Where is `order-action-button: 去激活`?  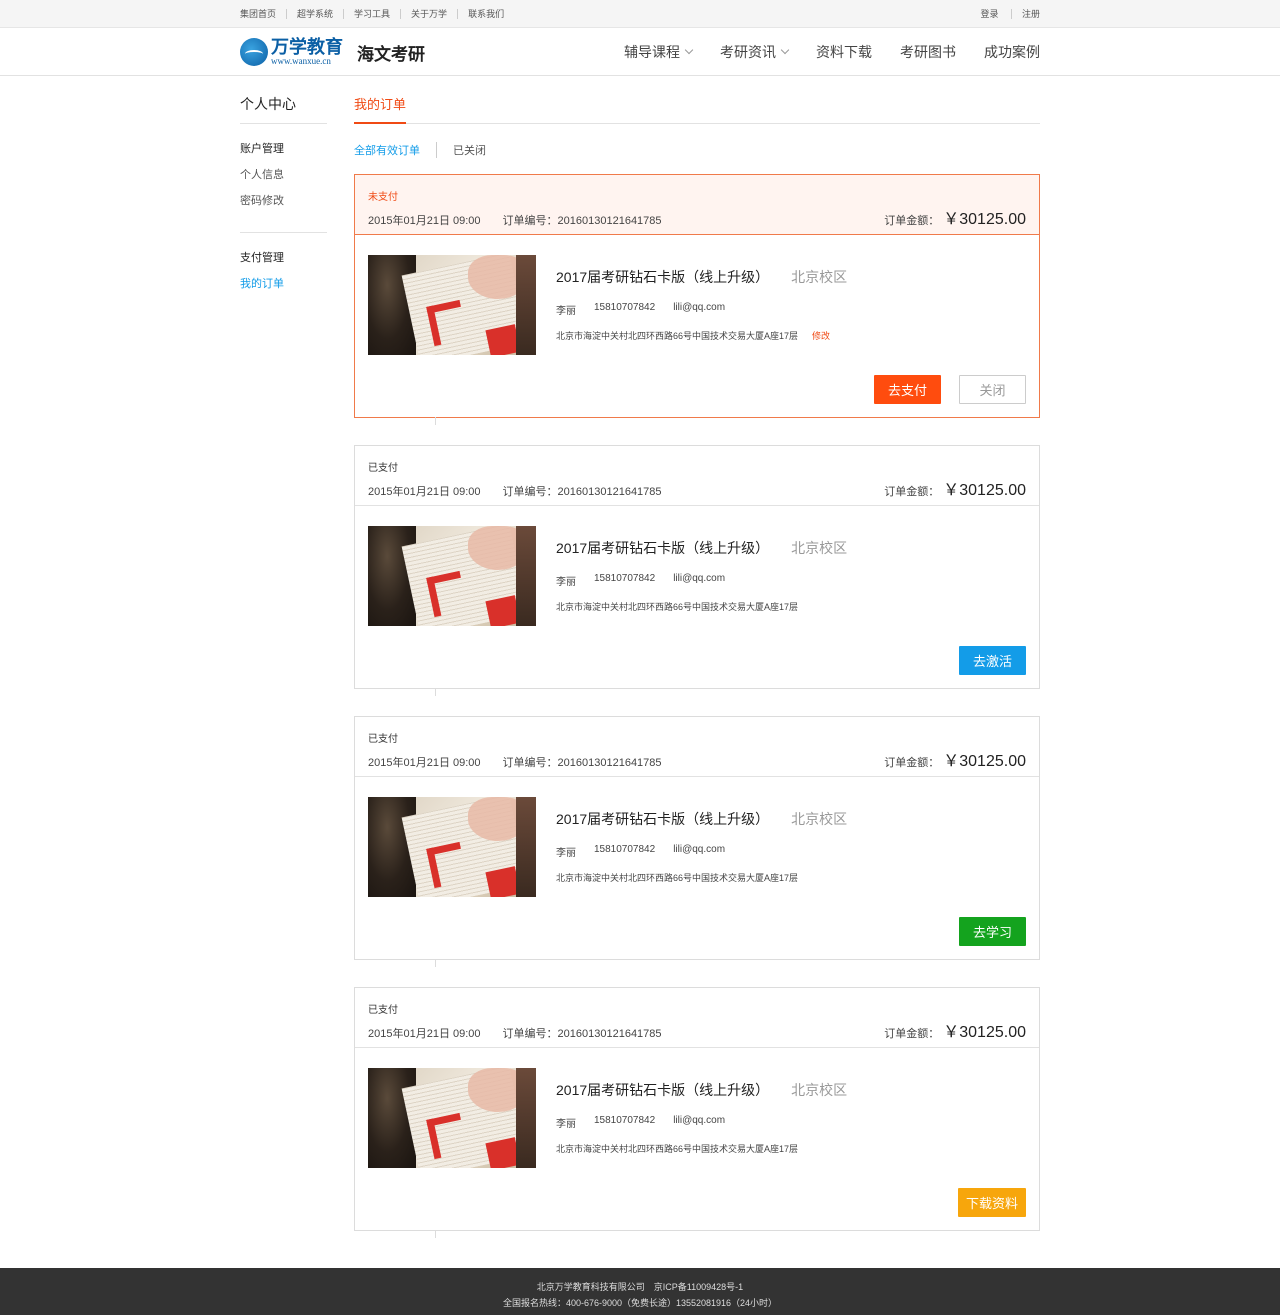 order-action-button: 去激活 is located at coordinates (992, 660).